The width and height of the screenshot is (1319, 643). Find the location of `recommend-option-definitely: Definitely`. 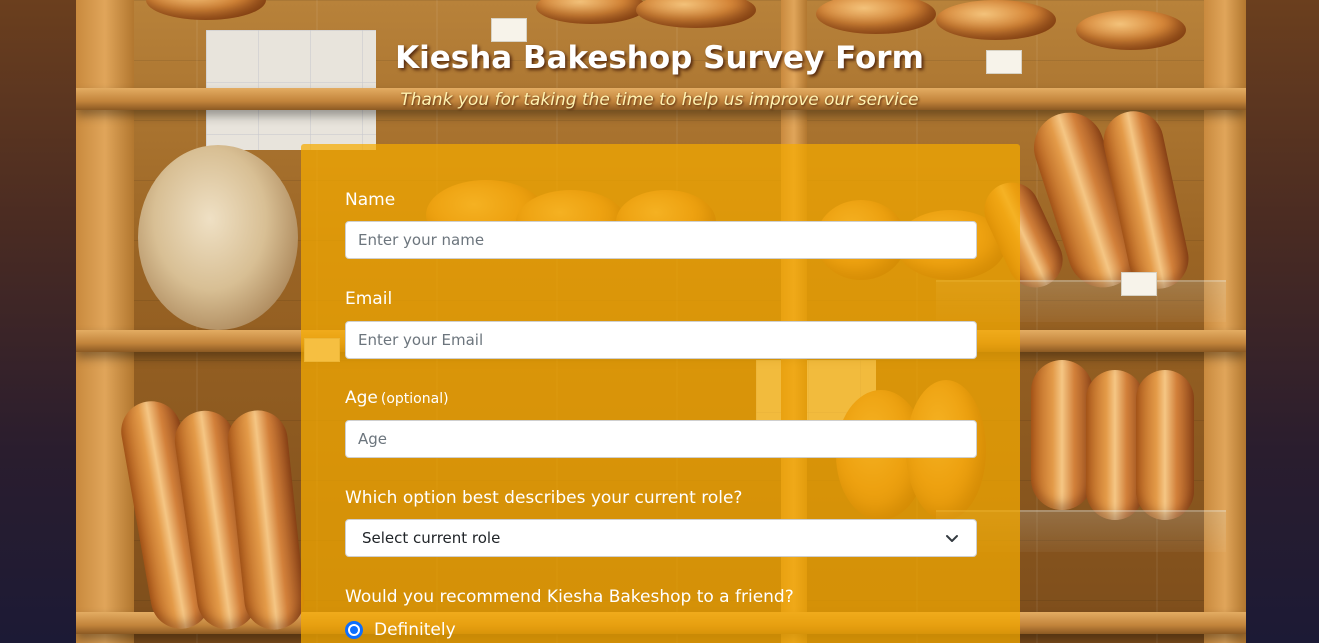

recommend-option-definitely: Definitely is located at coordinates (400, 630).